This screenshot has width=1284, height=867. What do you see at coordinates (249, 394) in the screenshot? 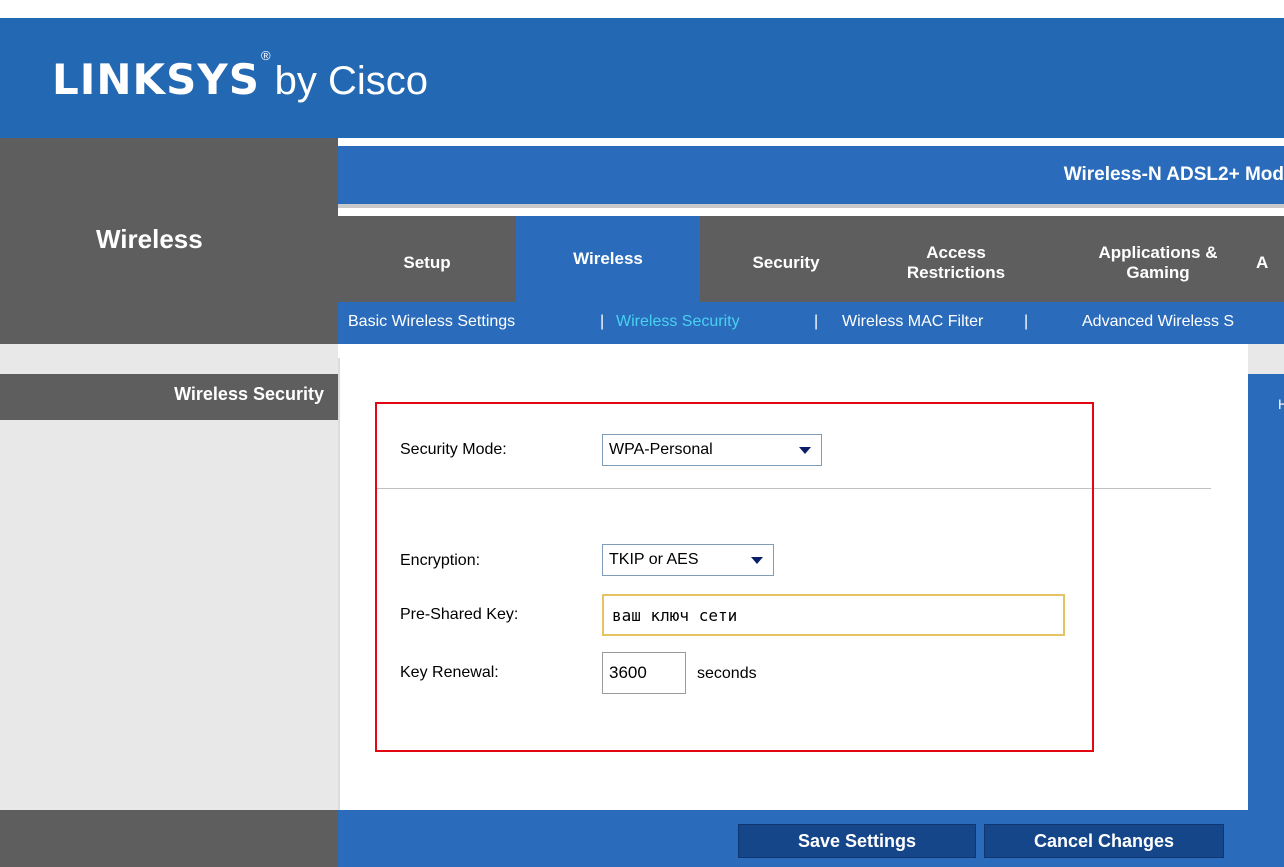
I see `sidebar-label: Wireless Security` at bounding box center [249, 394].